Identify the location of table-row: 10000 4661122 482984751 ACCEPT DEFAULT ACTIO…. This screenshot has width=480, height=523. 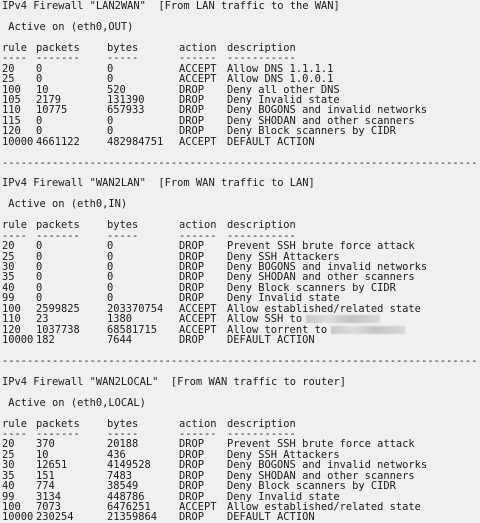
(241, 141).